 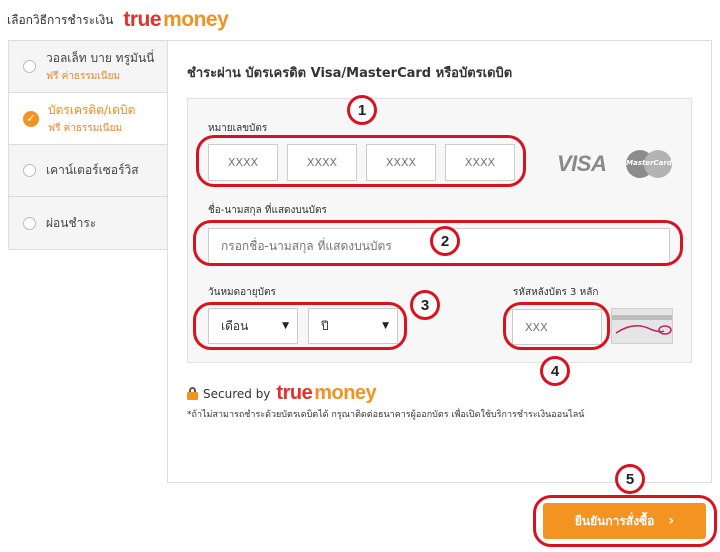 I want to click on confirm-order-button: ยืนยันการสั่งซื้อ ›, so click(x=624, y=521).